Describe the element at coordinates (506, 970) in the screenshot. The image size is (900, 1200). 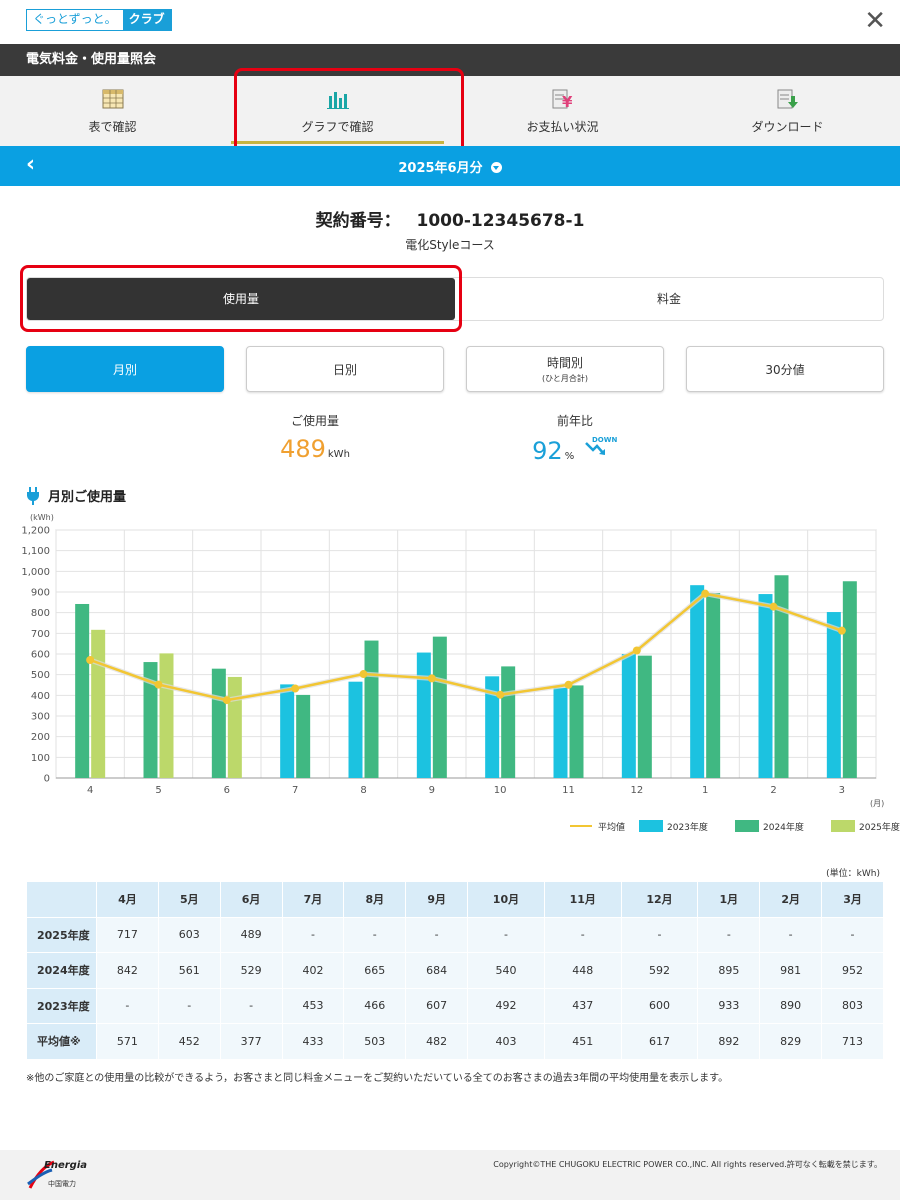
I see `table-cell: 540` at that location.